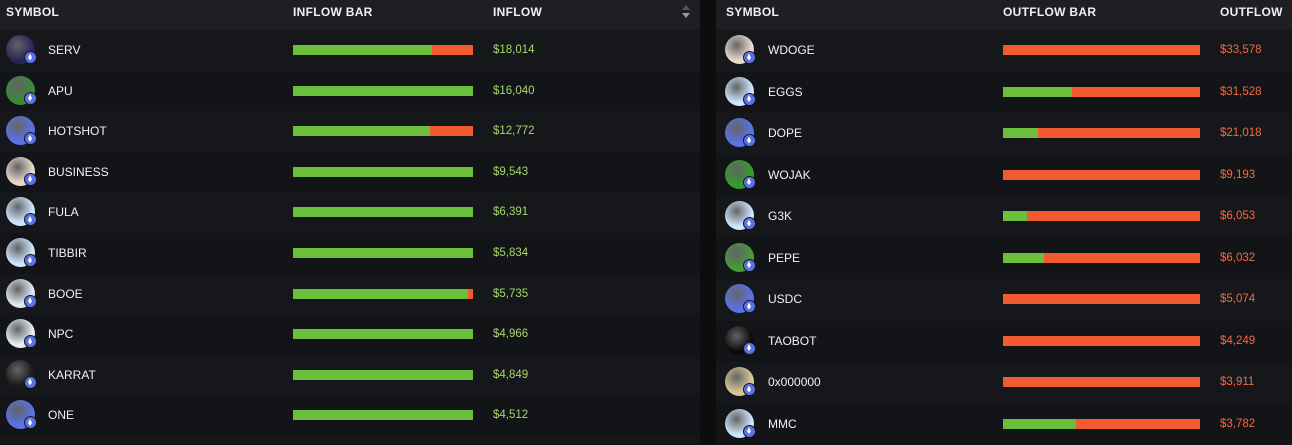  Describe the element at coordinates (791, 50) in the screenshot. I see `token-symbol: WDOGE` at that location.